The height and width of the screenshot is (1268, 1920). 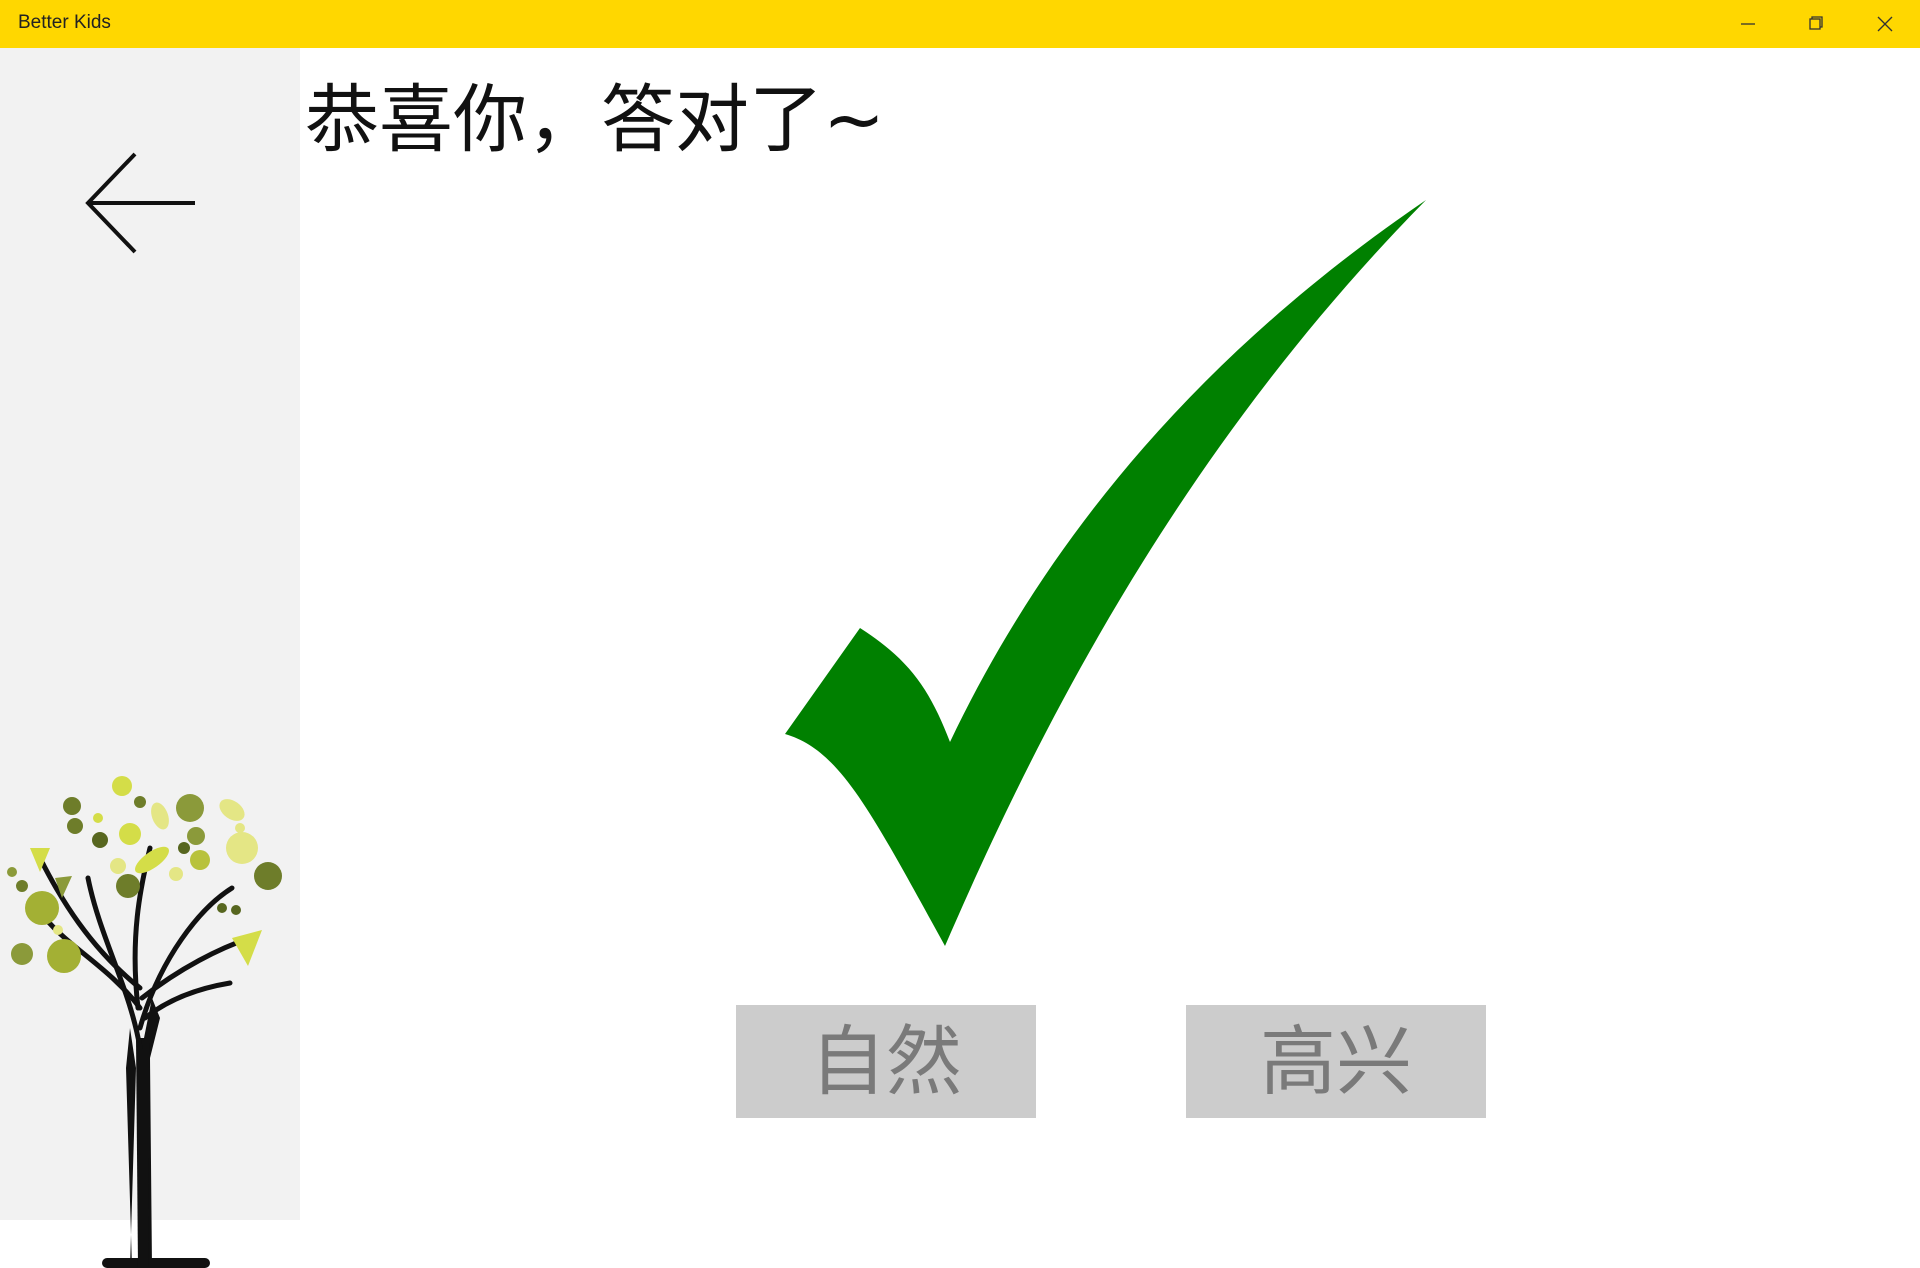 What do you see at coordinates (595, 120) in the screenshot?
I see `result-heading: 恭喜你，答对了~` at bounding box center [595, 120].